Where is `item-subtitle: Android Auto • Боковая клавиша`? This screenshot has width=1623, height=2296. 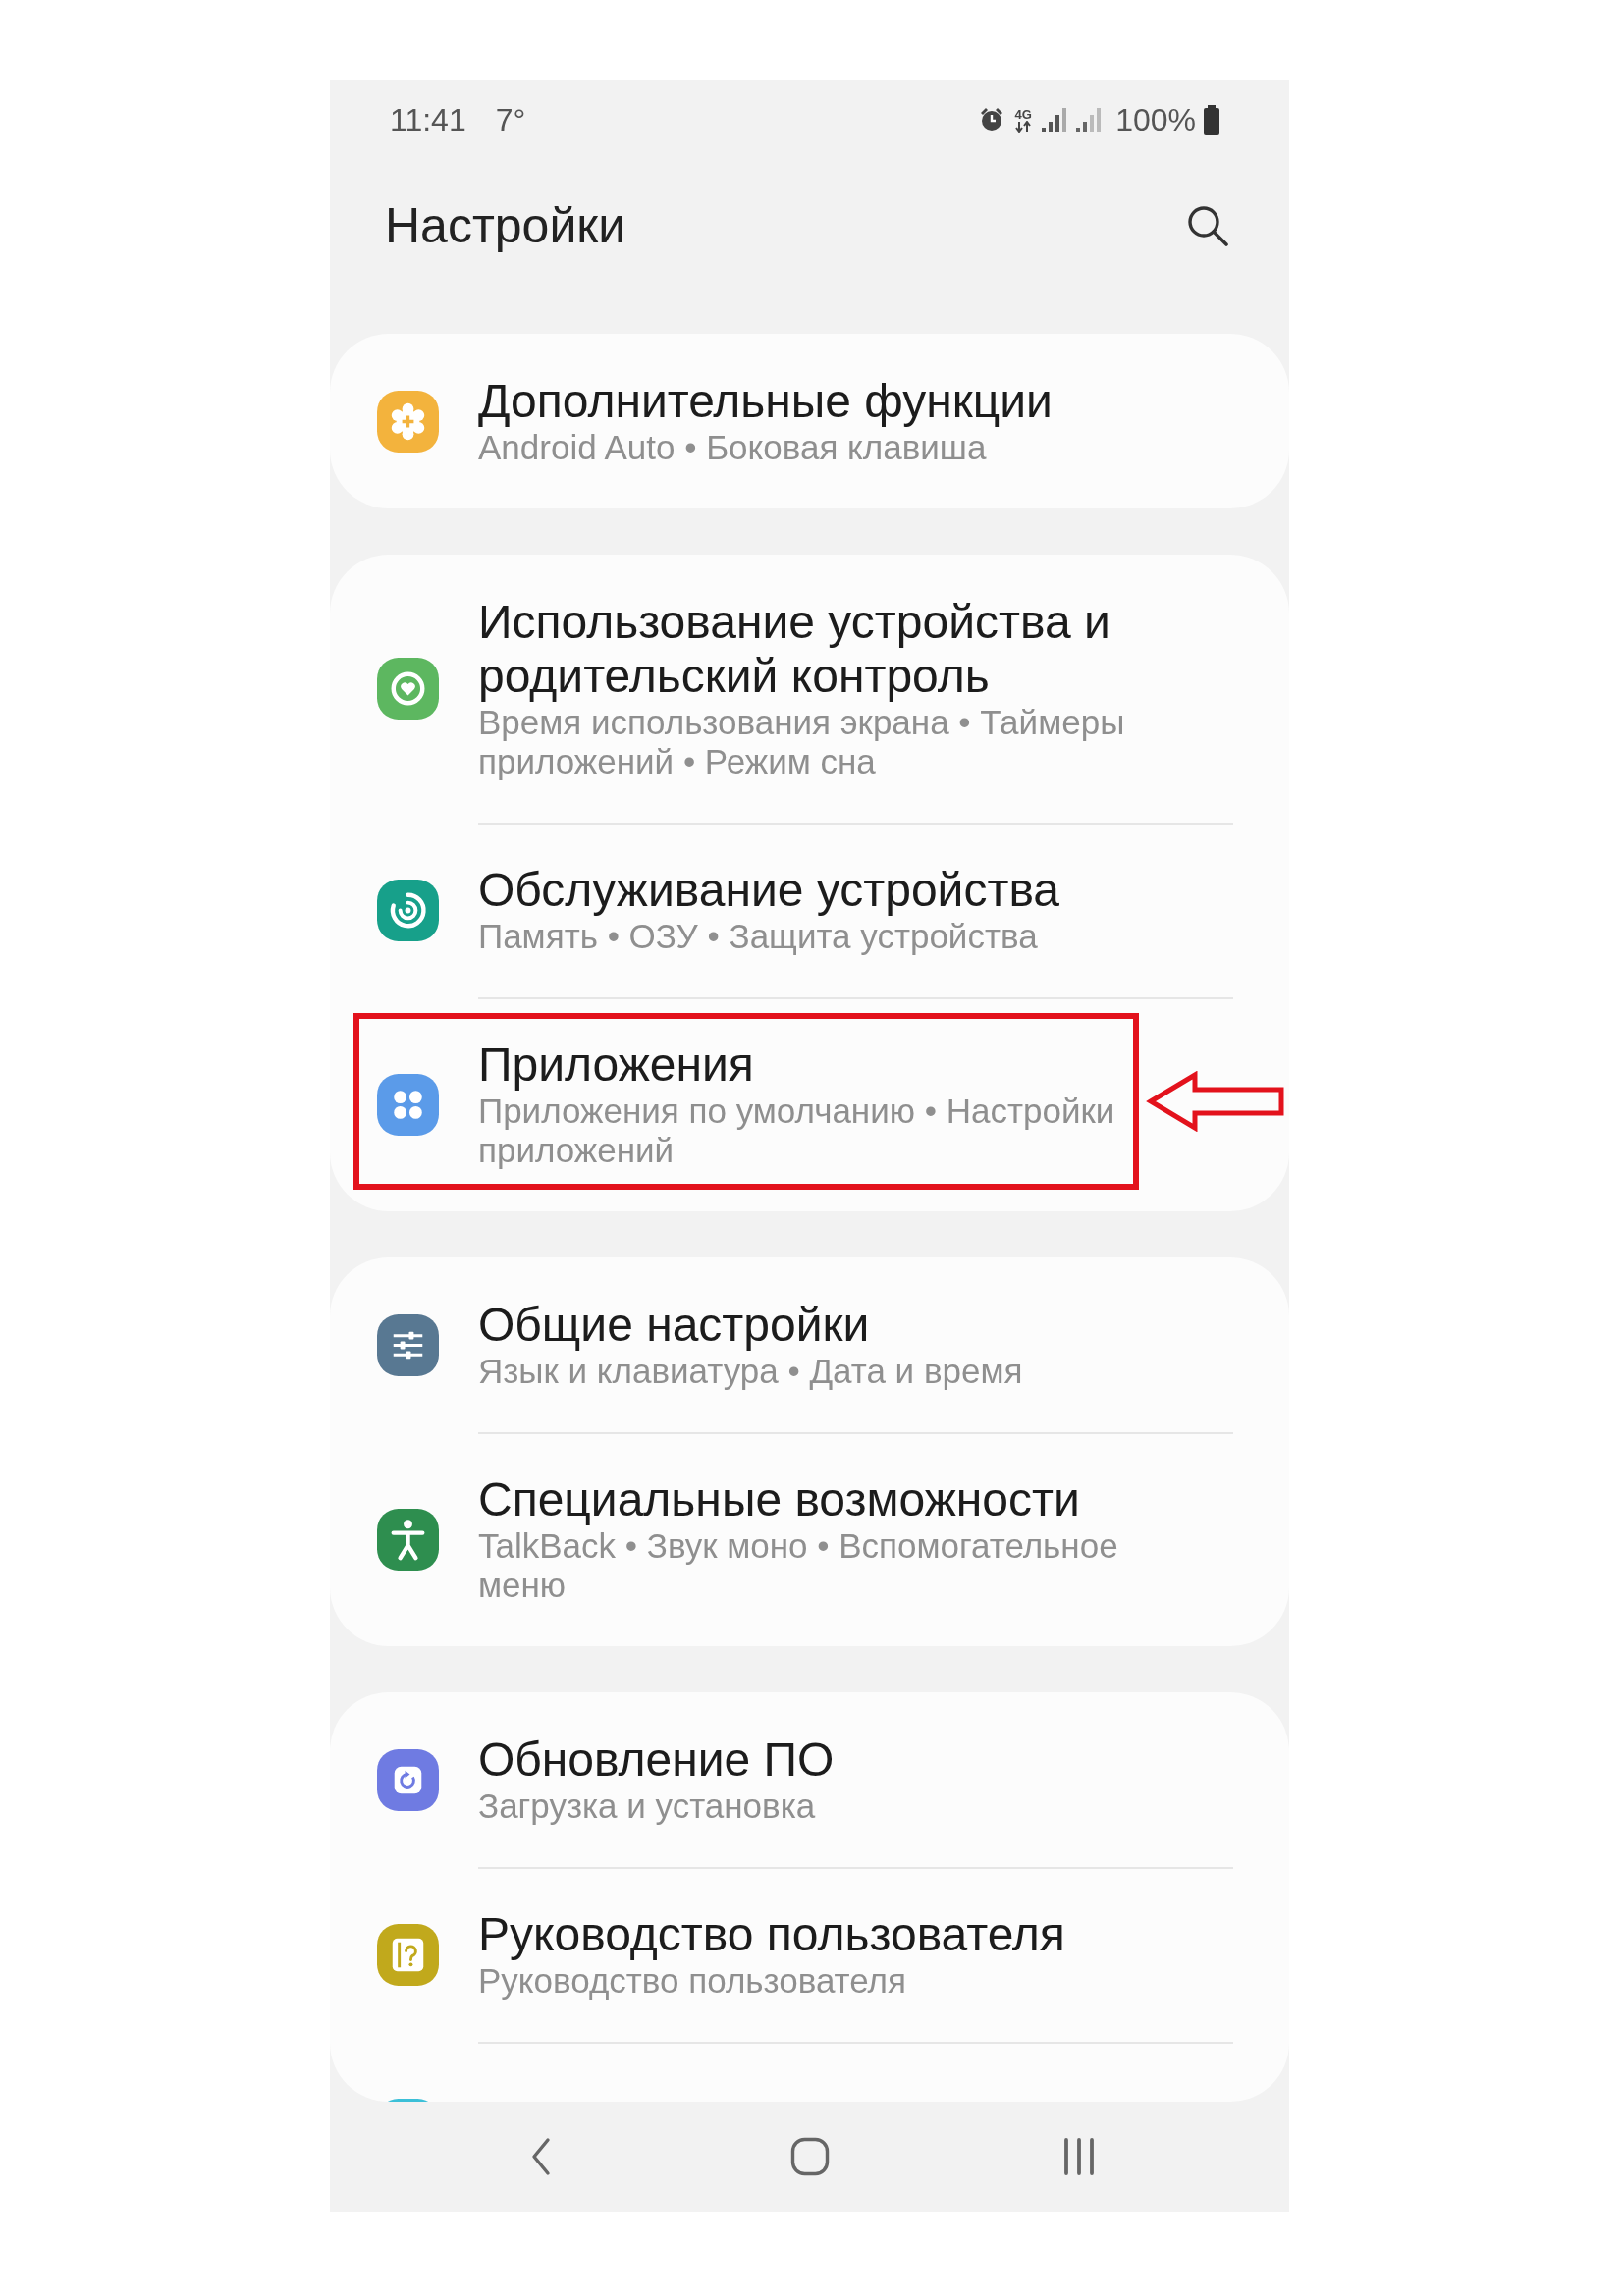 item-subtitle: Android Auto • Боковая клавиша is located at coordinates (733, 447).